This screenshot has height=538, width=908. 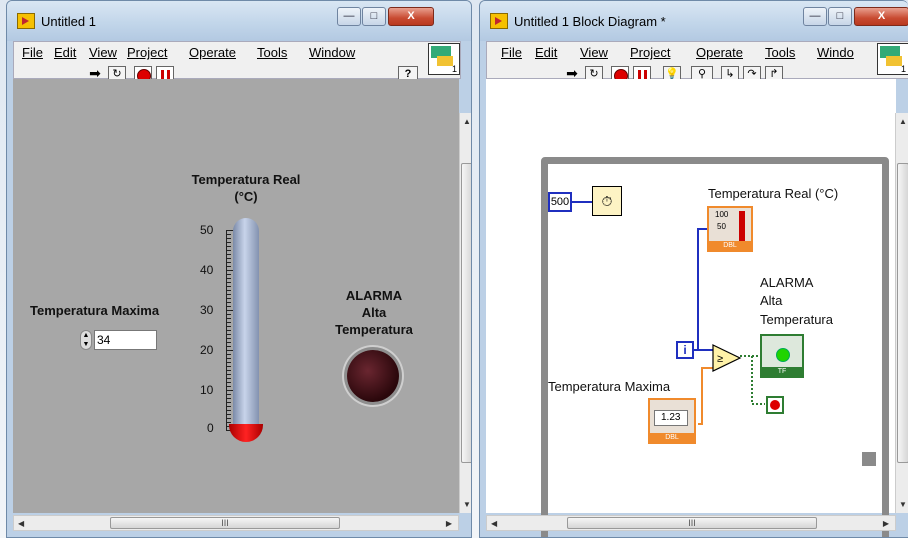 I want to click on bd-temperatura-maxima-terminal: 1.23 DBL, so click(x=672, y=421).